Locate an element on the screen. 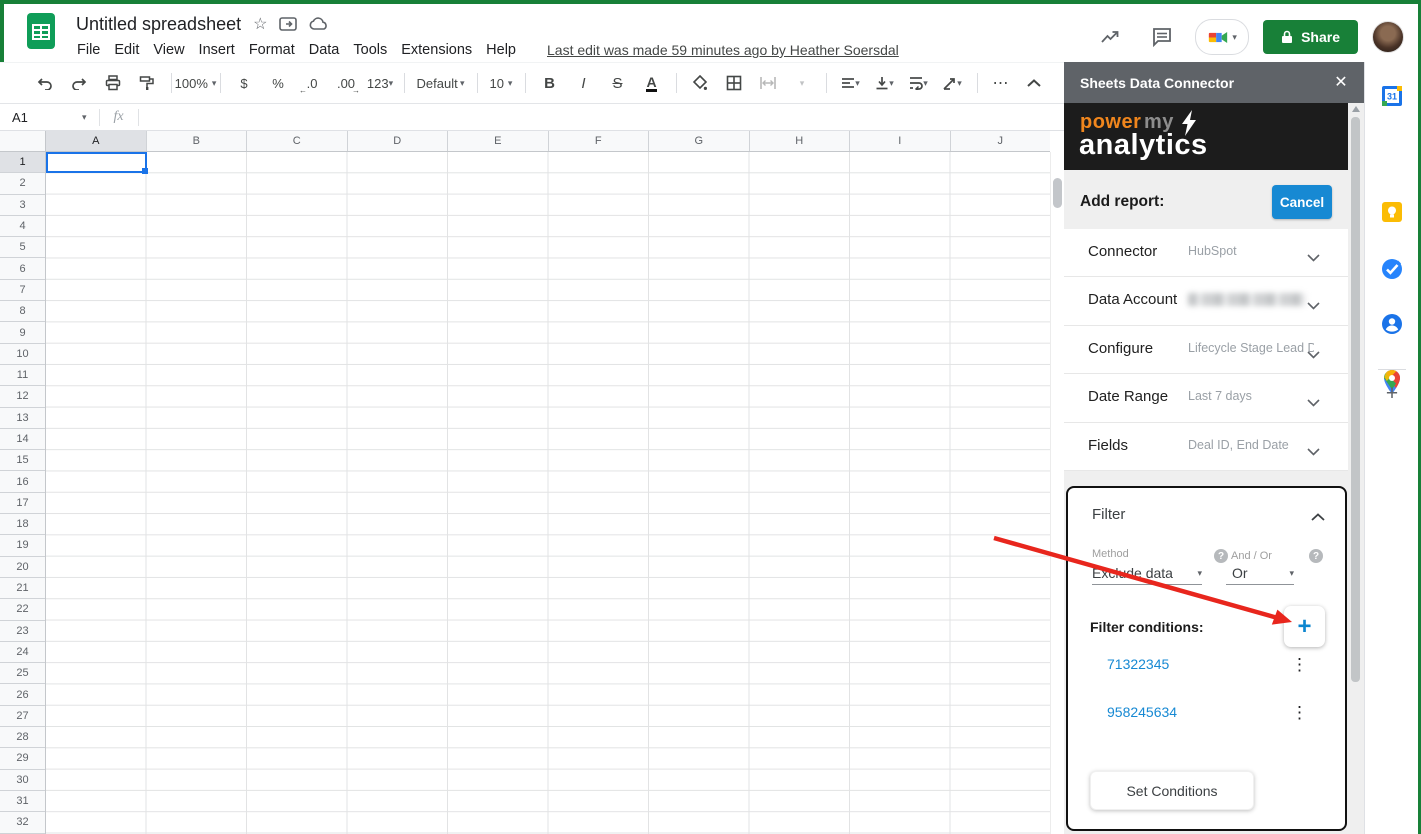  menu-file: File is located at coordinates (88, 50).